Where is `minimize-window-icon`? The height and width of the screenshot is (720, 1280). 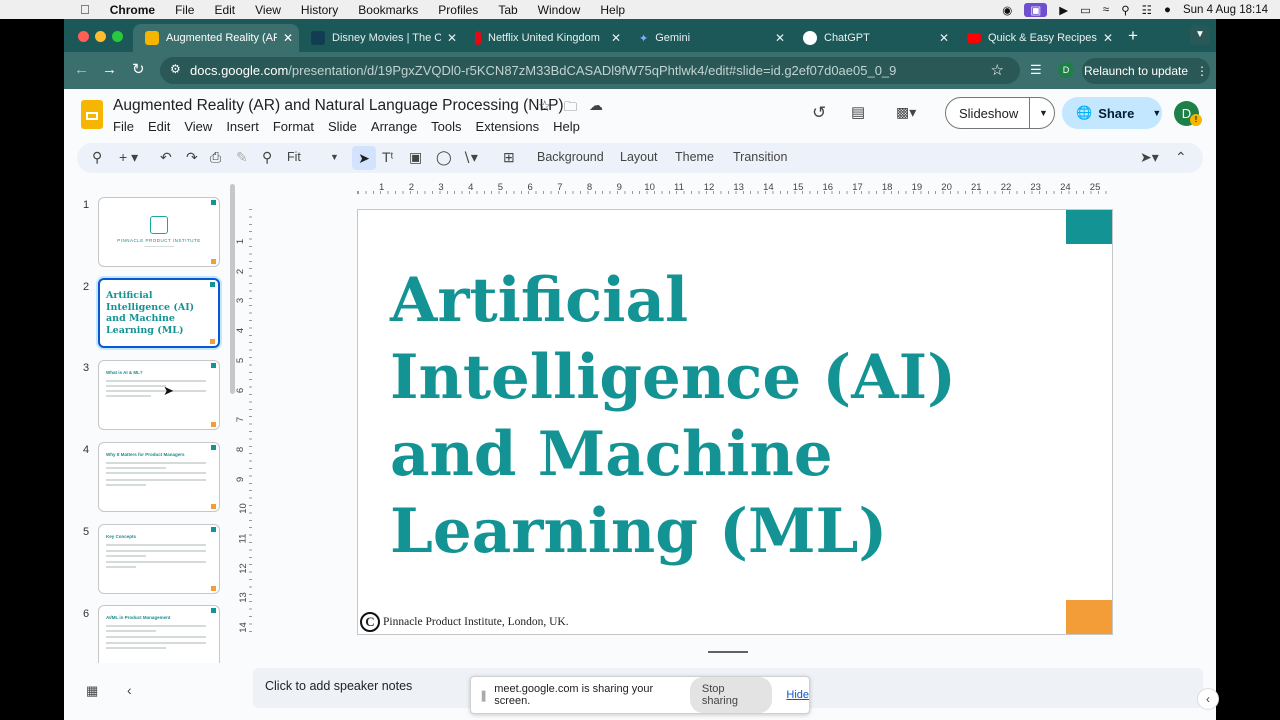
minimize-window-icon is located at coordinates (100, 36).